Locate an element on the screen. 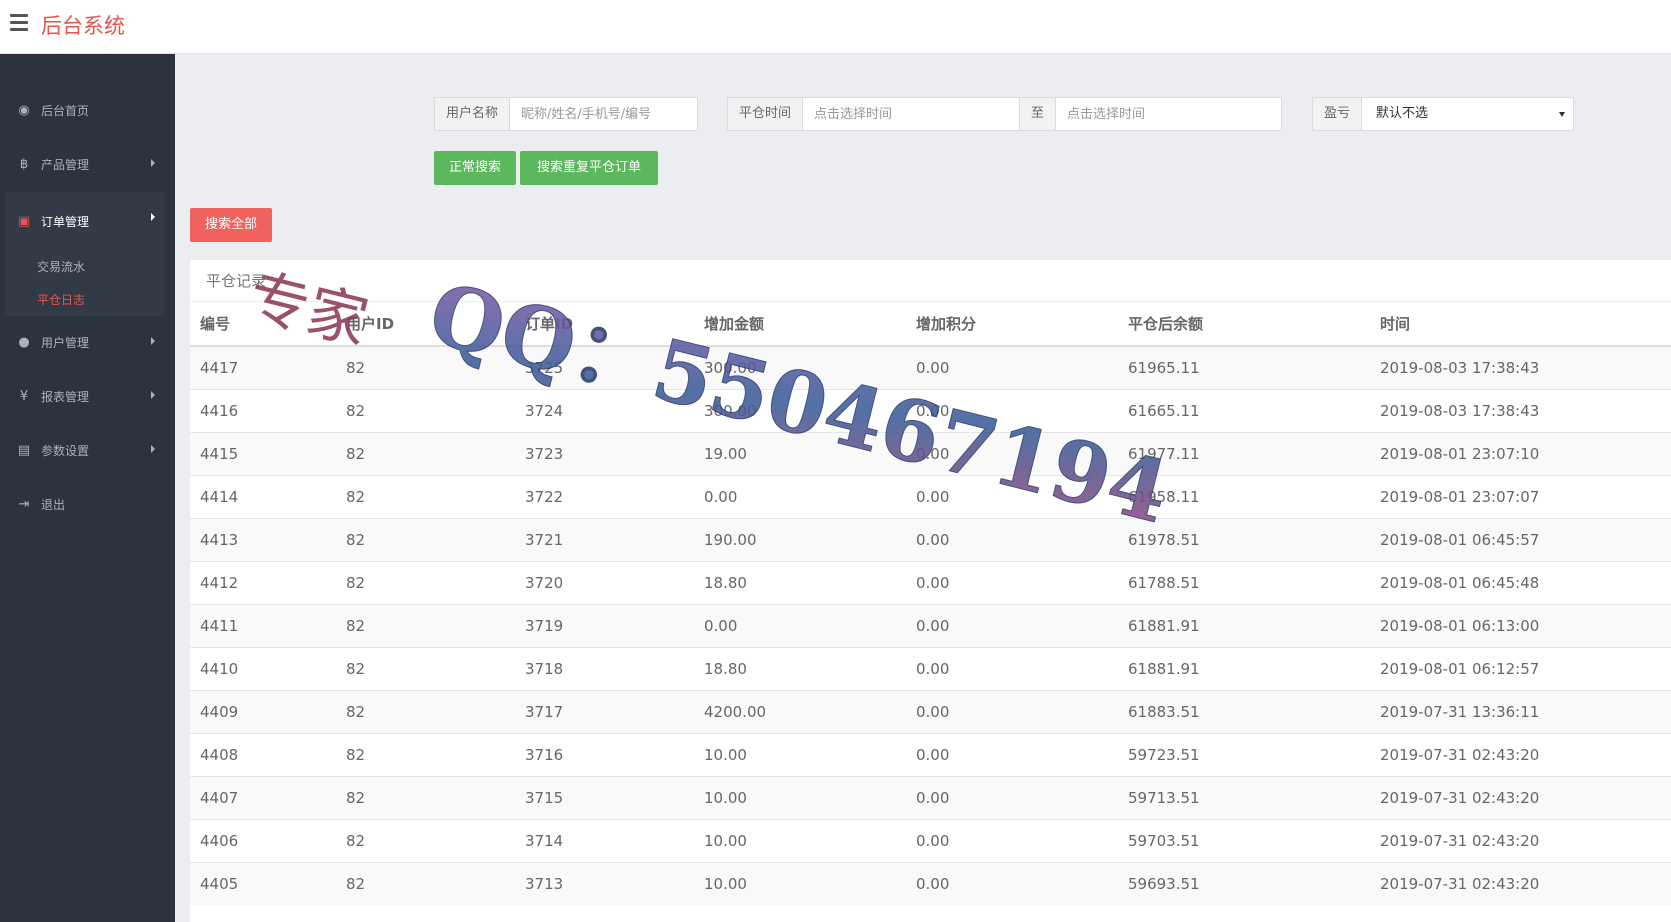 The image size is (1671, 922). cell-balance: 61958.11 is located at coordinates (1244, 496).